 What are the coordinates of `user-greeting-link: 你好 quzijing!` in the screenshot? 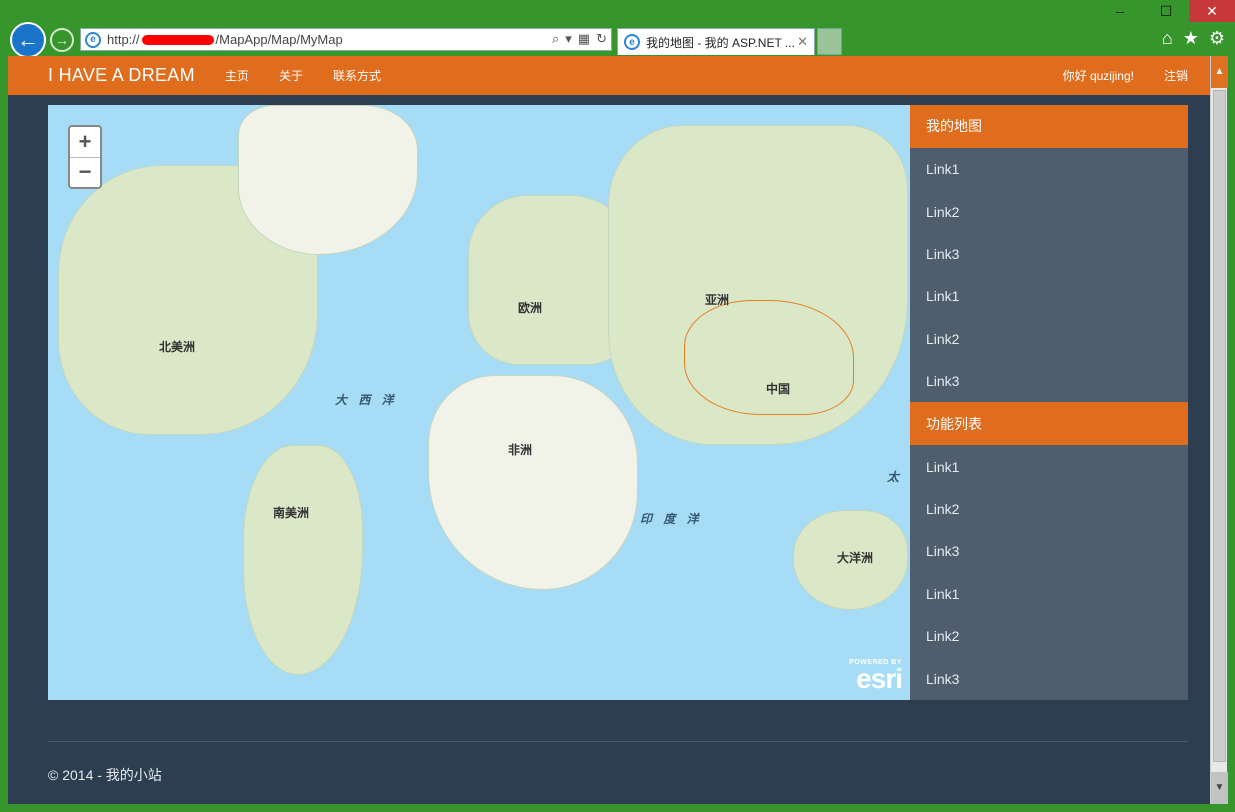 It's located at (1098, 75).